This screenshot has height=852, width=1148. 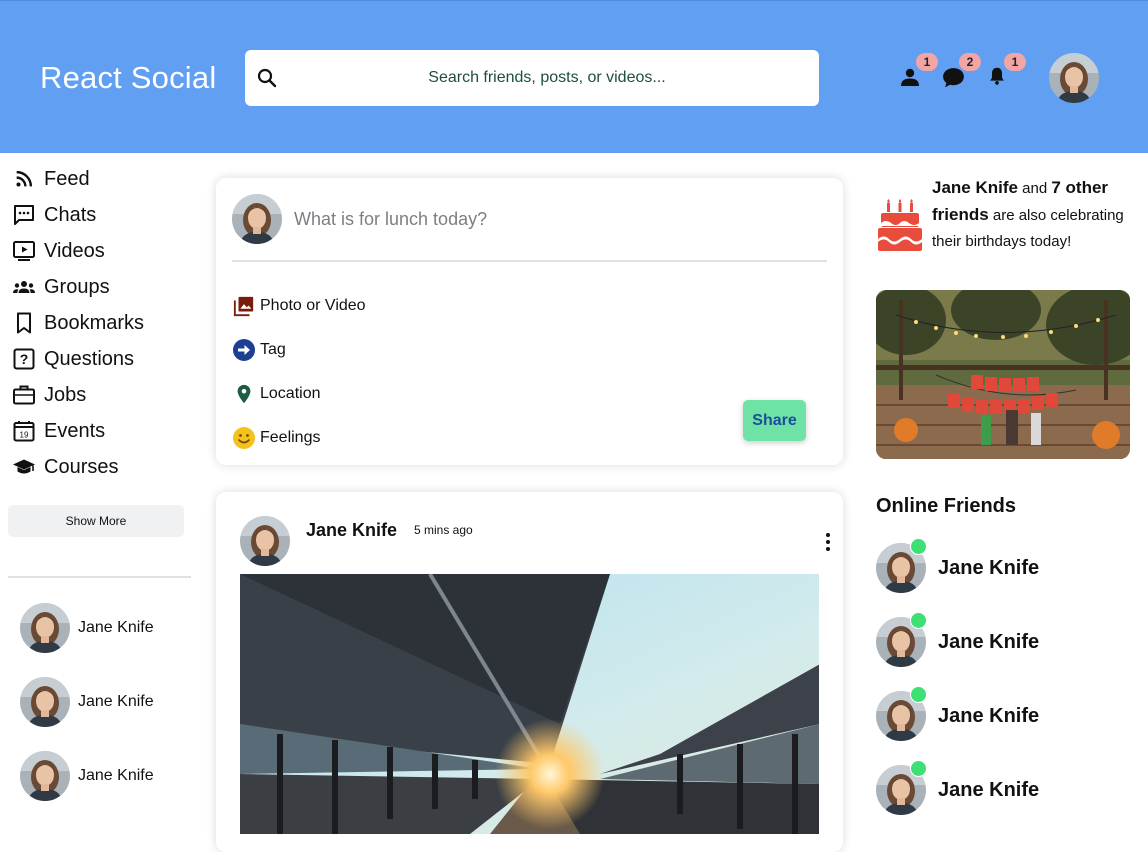 What do you see at coordinates (927, 62) in the screenshot?
I see `friend-requests-badge: 1` at bounding box center [927, 62].